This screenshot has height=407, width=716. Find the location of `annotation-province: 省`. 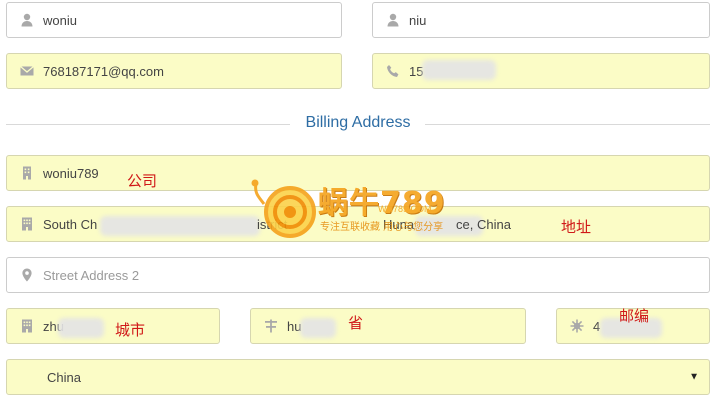

annotation-province: 省 is located at coordinates (356, 323).